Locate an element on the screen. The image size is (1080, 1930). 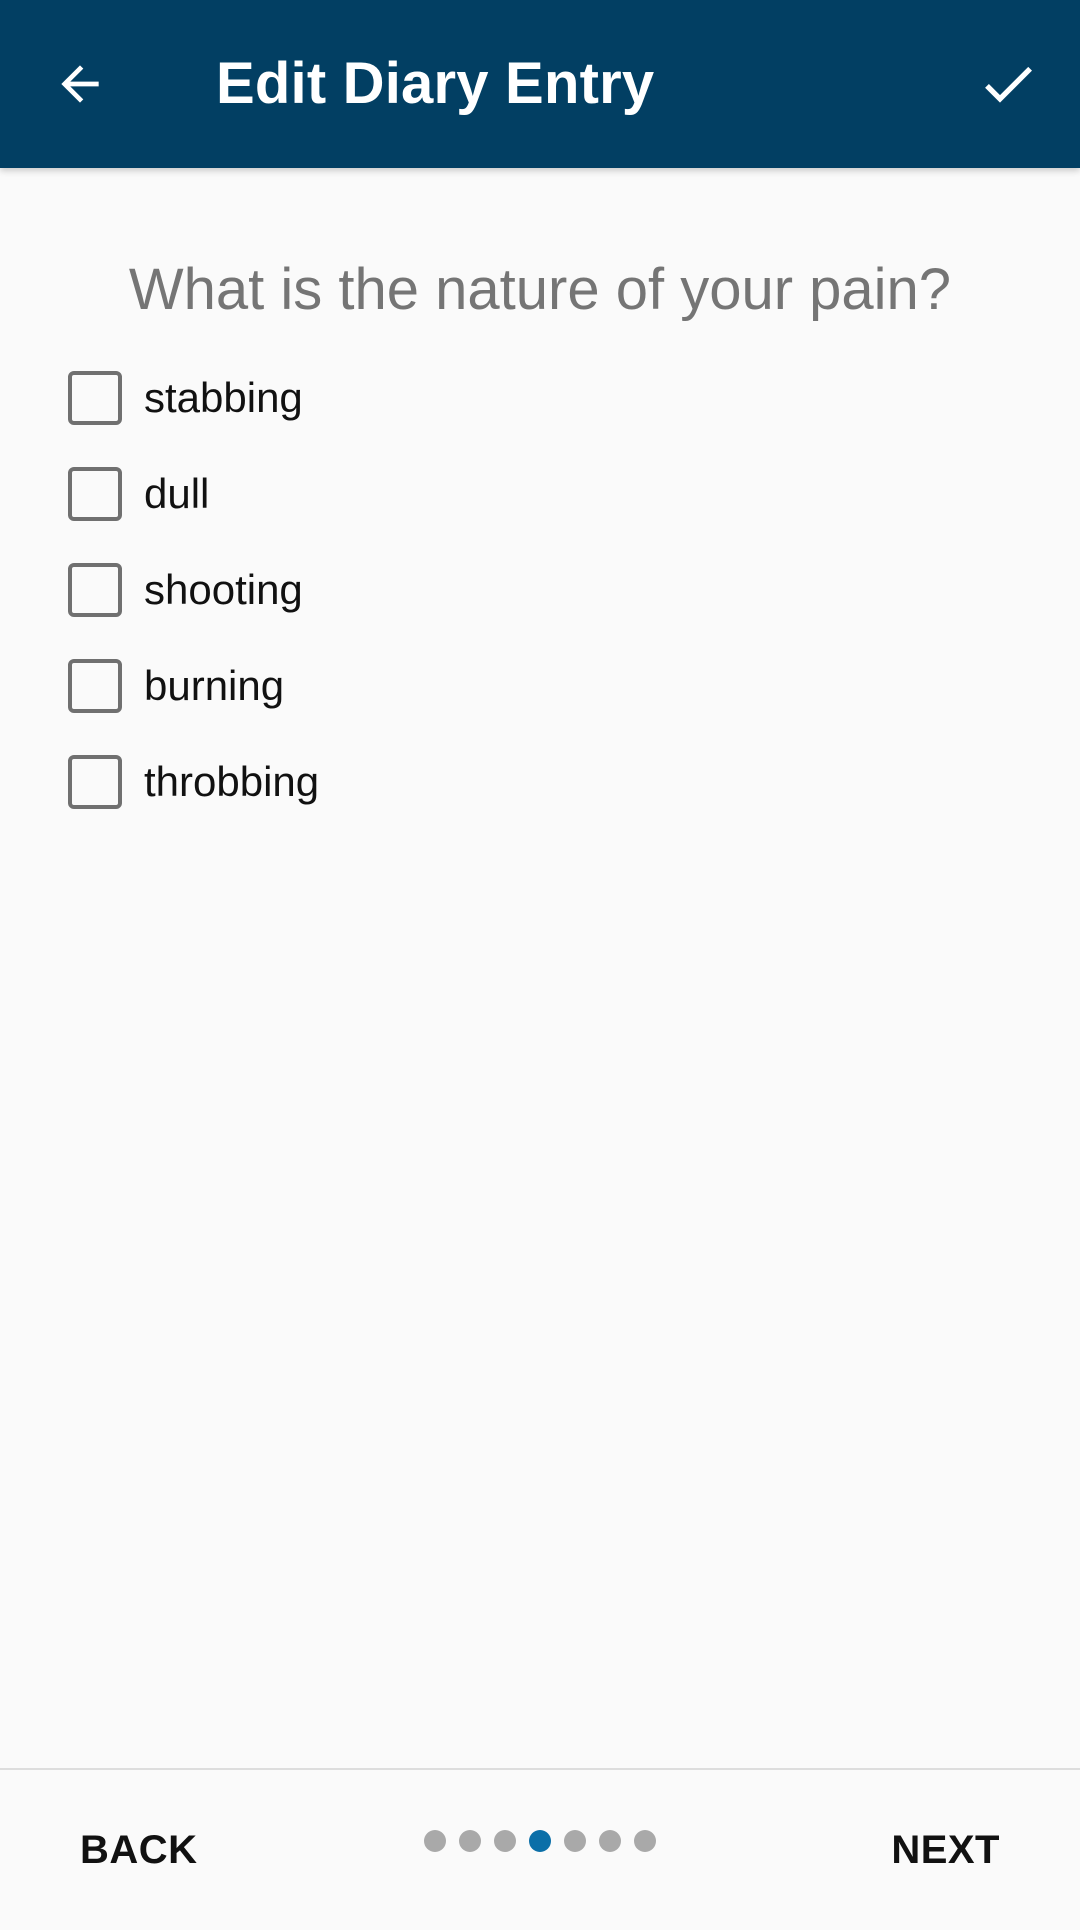
next-button: NEXT is located at coordinates (945, 1845).